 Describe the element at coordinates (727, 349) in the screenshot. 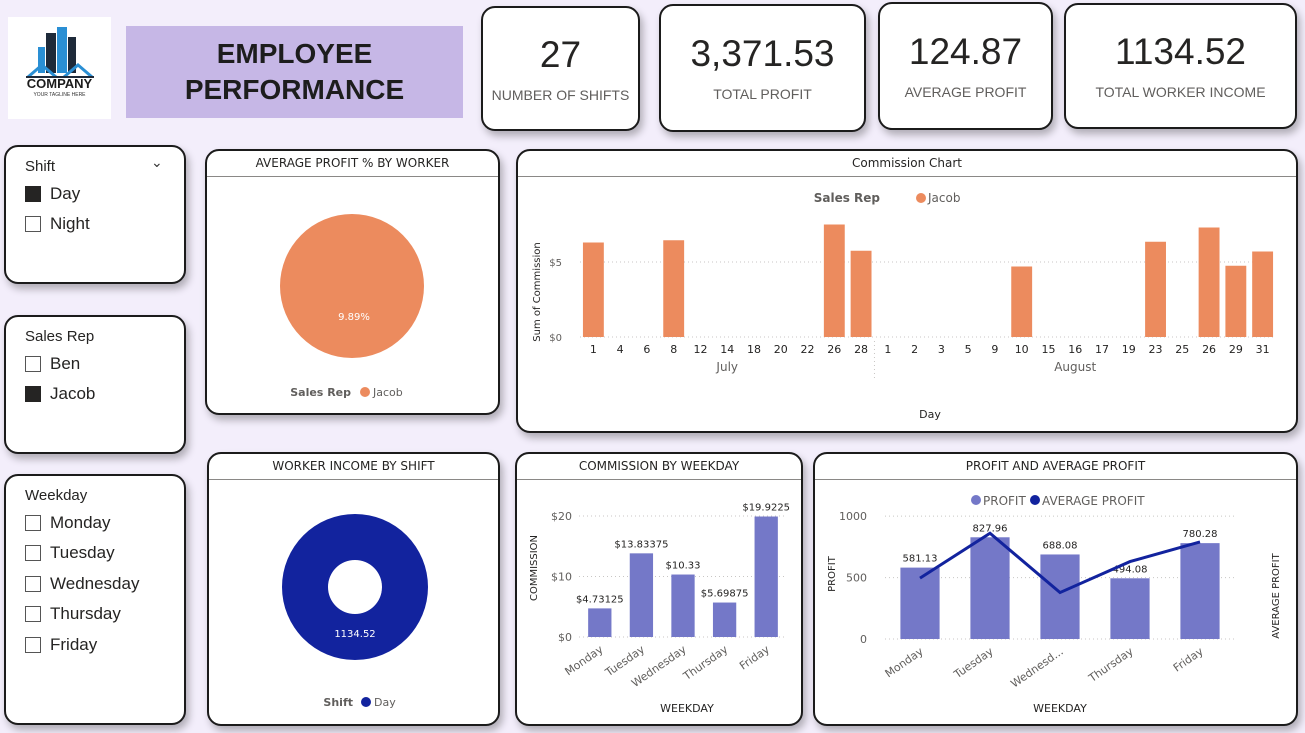

I see `x-tick-label: 14` at that location.